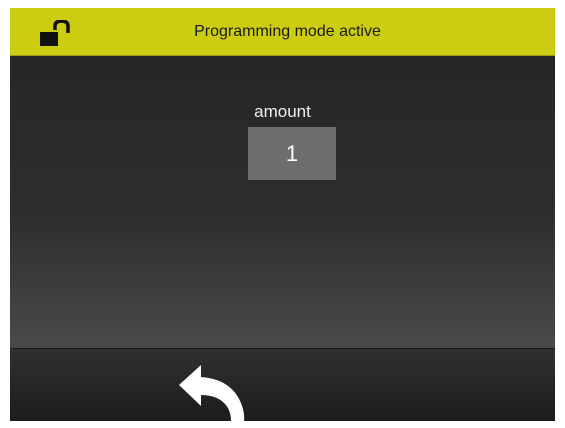  I want to click on back-arrow-icon, so click(213, 393).